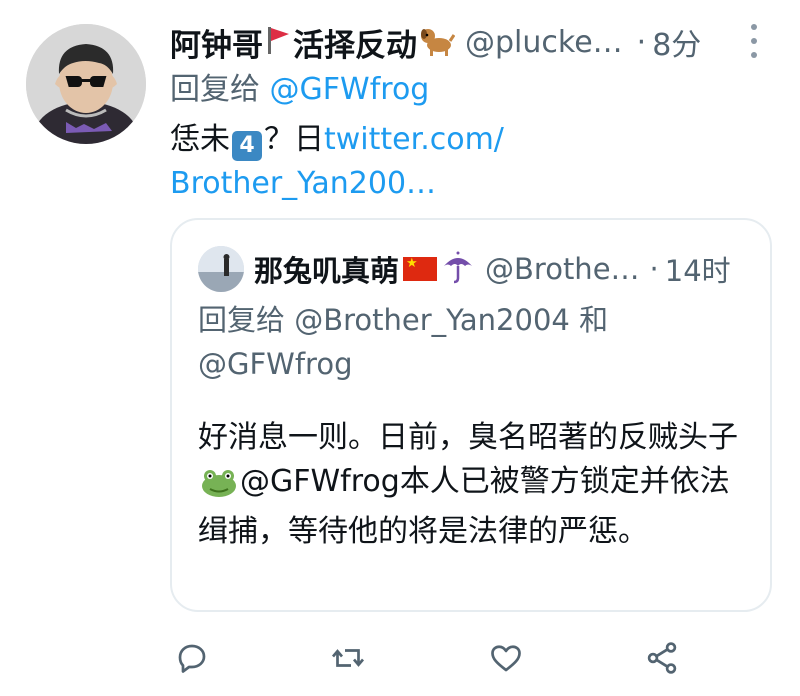 The width and height of the screenshot is (800, 696). What do you see at coordinates (470, 658) in the screenshot?
I see `tweet-action-bar` at bounding box center [470, 658].